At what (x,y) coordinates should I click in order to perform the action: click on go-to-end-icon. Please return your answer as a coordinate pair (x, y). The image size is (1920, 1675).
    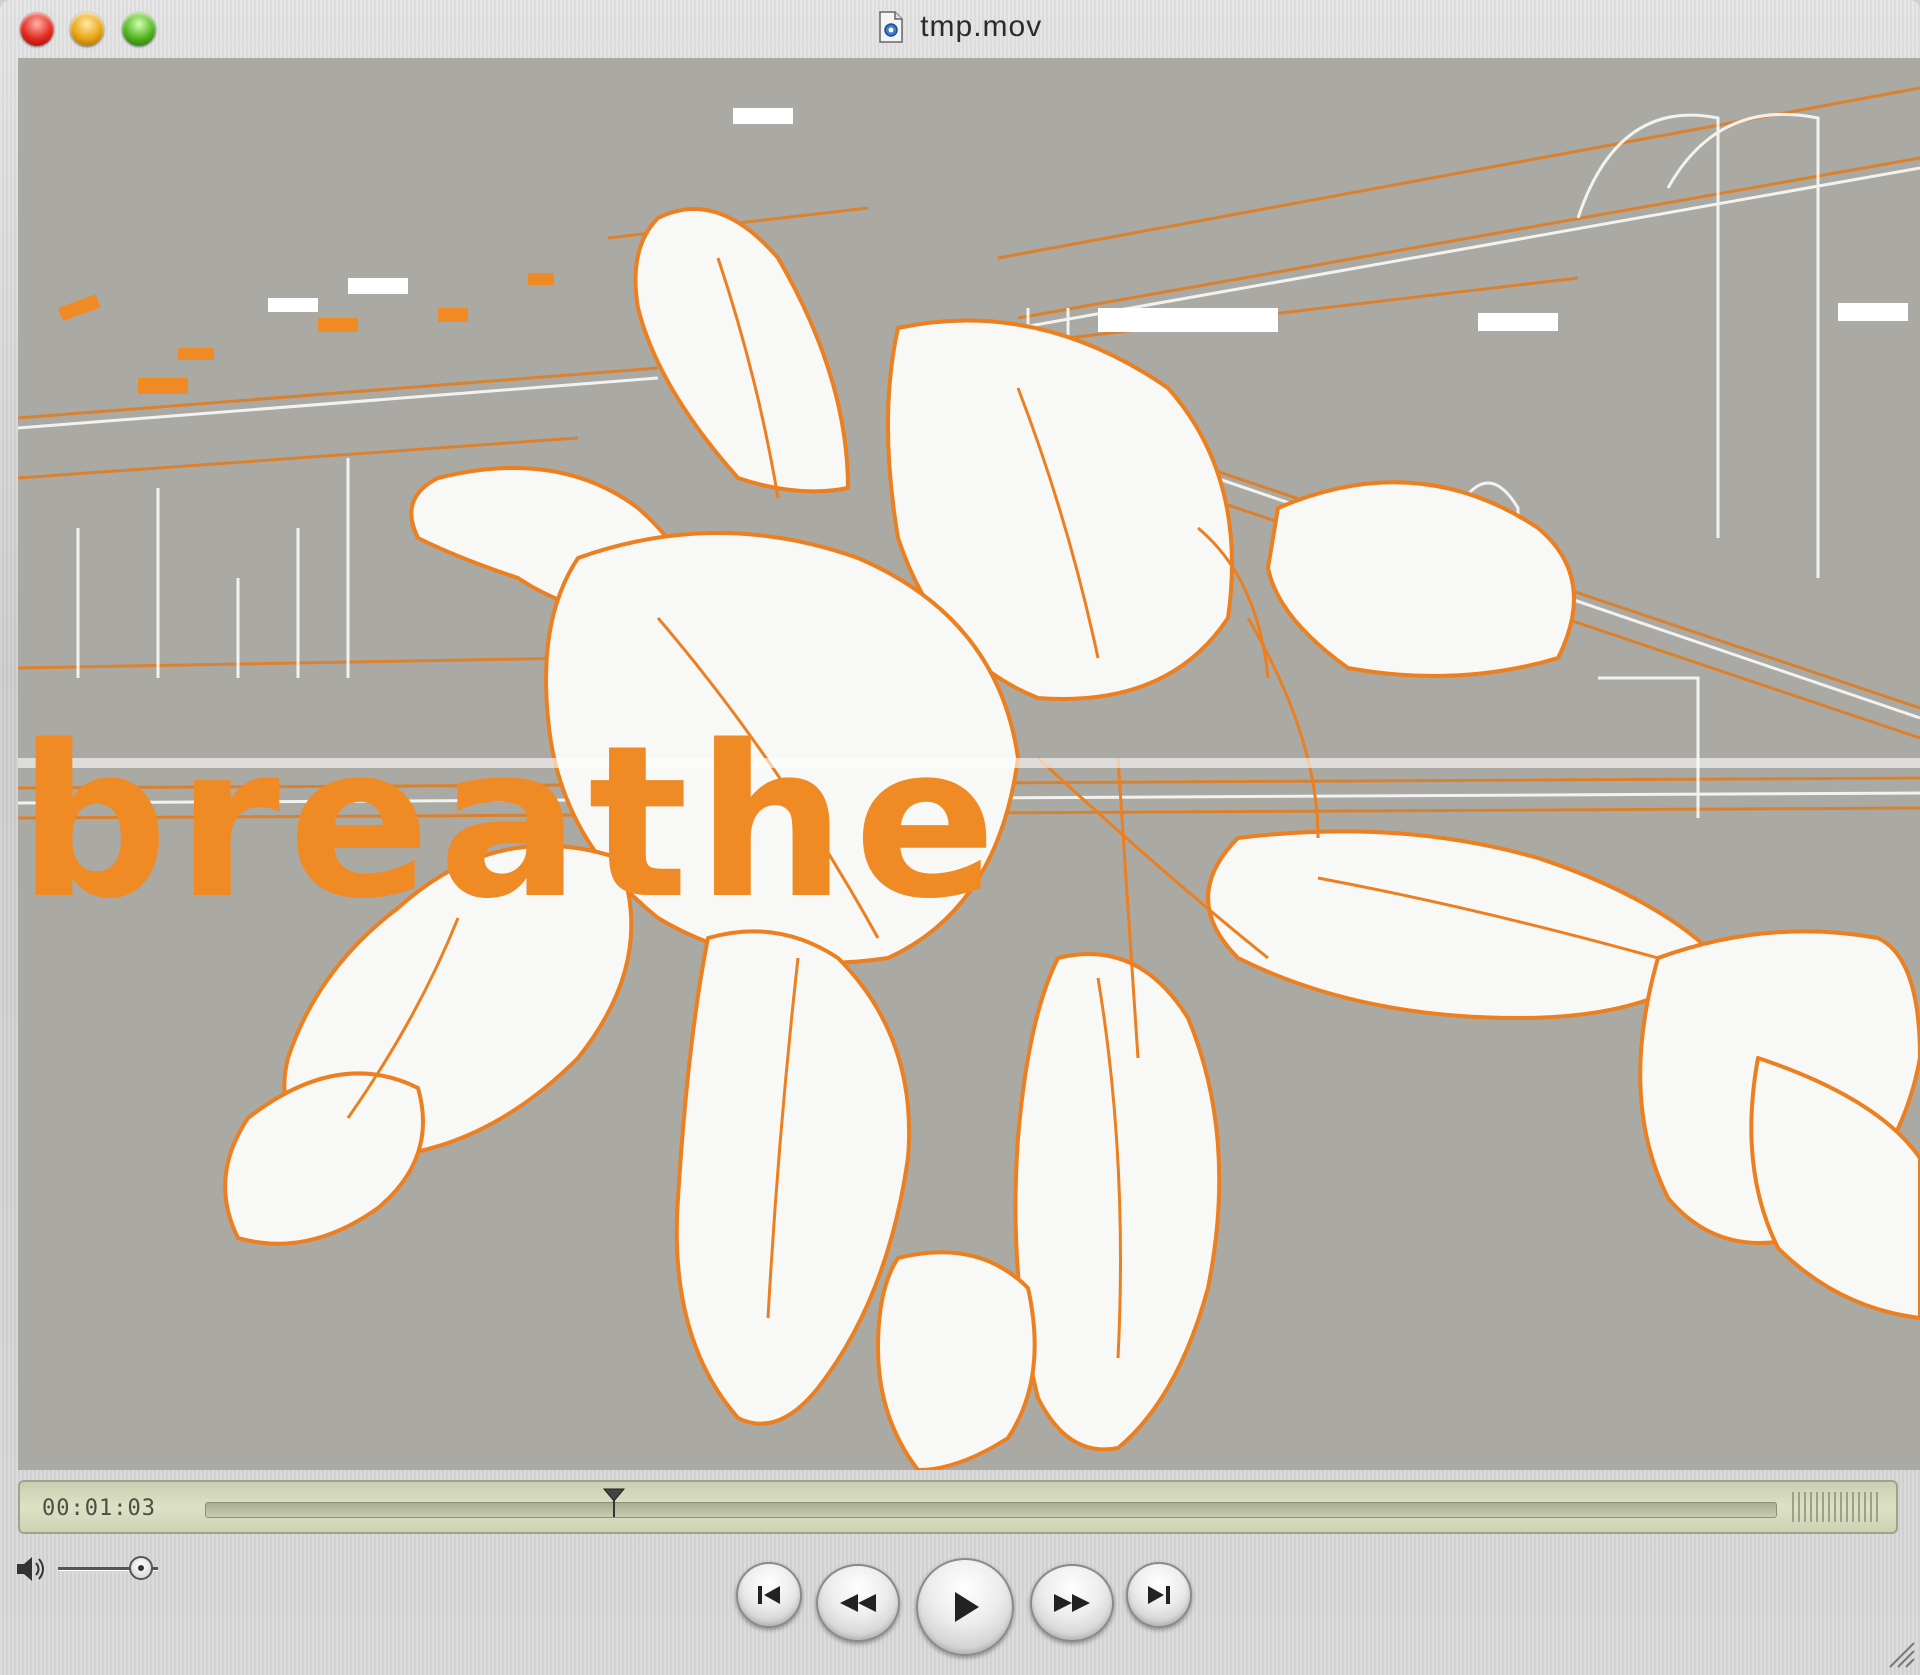
    Looking at the image, I should click on (1159, 1595).